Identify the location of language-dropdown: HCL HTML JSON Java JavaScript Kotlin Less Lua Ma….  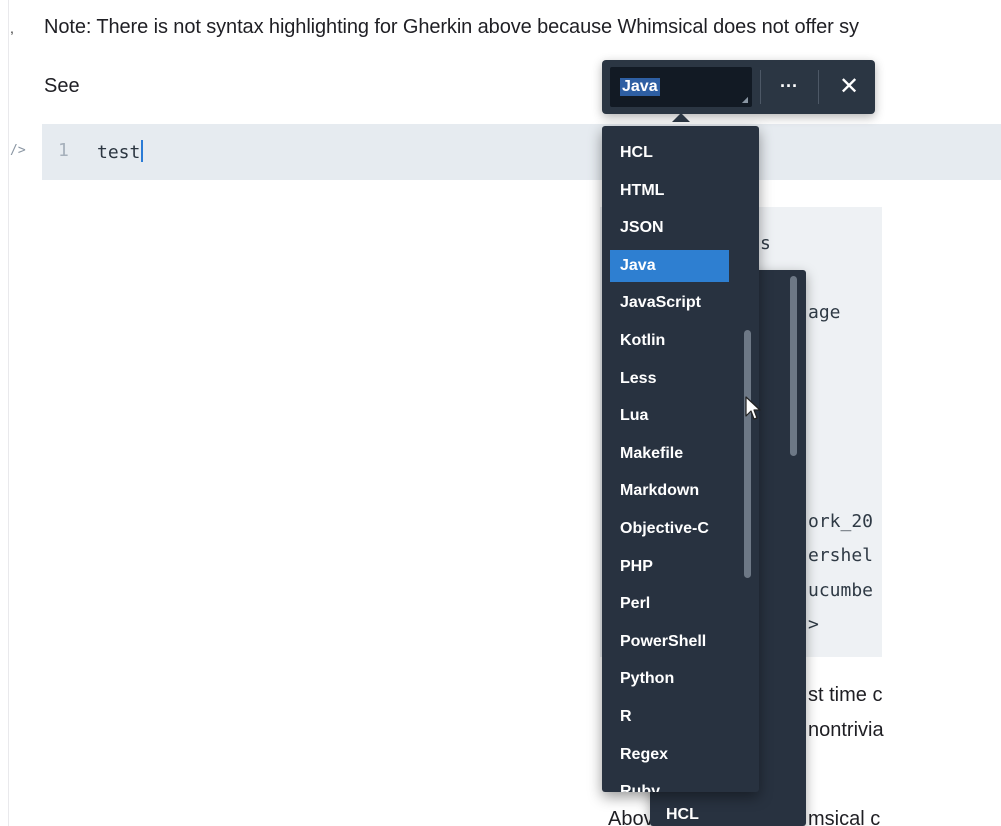
(680, 459).